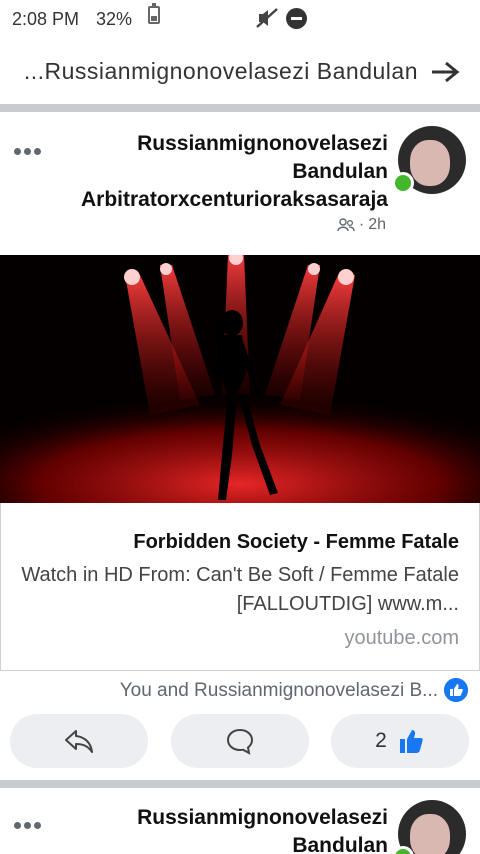  I want to click on battery-percentage: 32%, so click(114, 19).